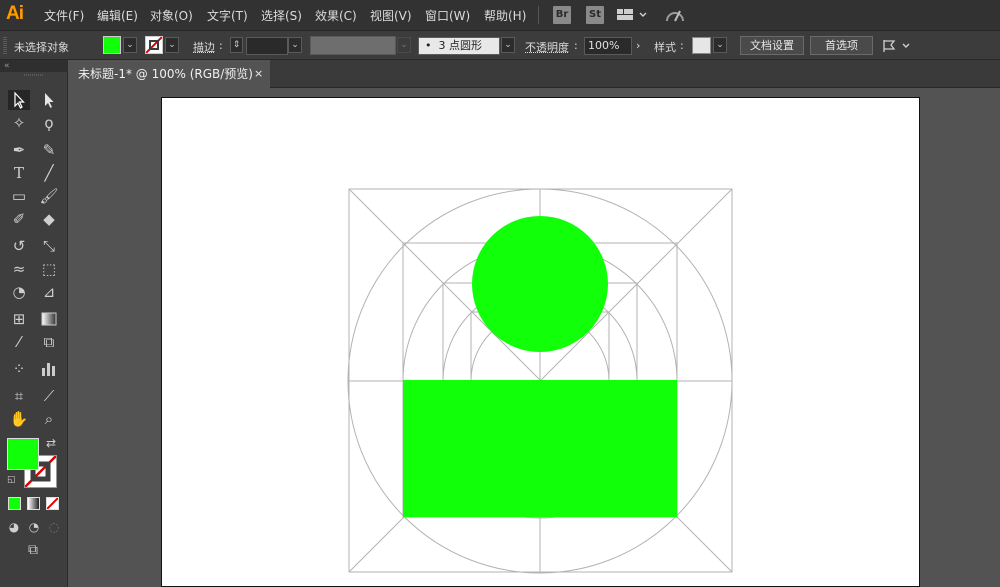 The height and width of the screenshot is (587, 1000). Describe the element at coordinates (540, 448) in the screenshot. I see `green-rectangle-shape` at that location.